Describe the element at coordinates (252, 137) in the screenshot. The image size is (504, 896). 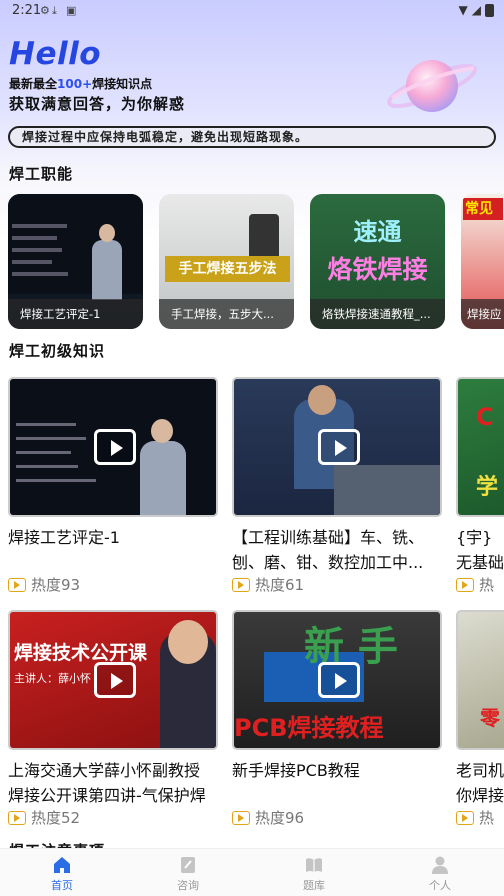
I see `tip-banner: 焊接过程中应保持电弧稳定，避免出现短路现象。` at that location.